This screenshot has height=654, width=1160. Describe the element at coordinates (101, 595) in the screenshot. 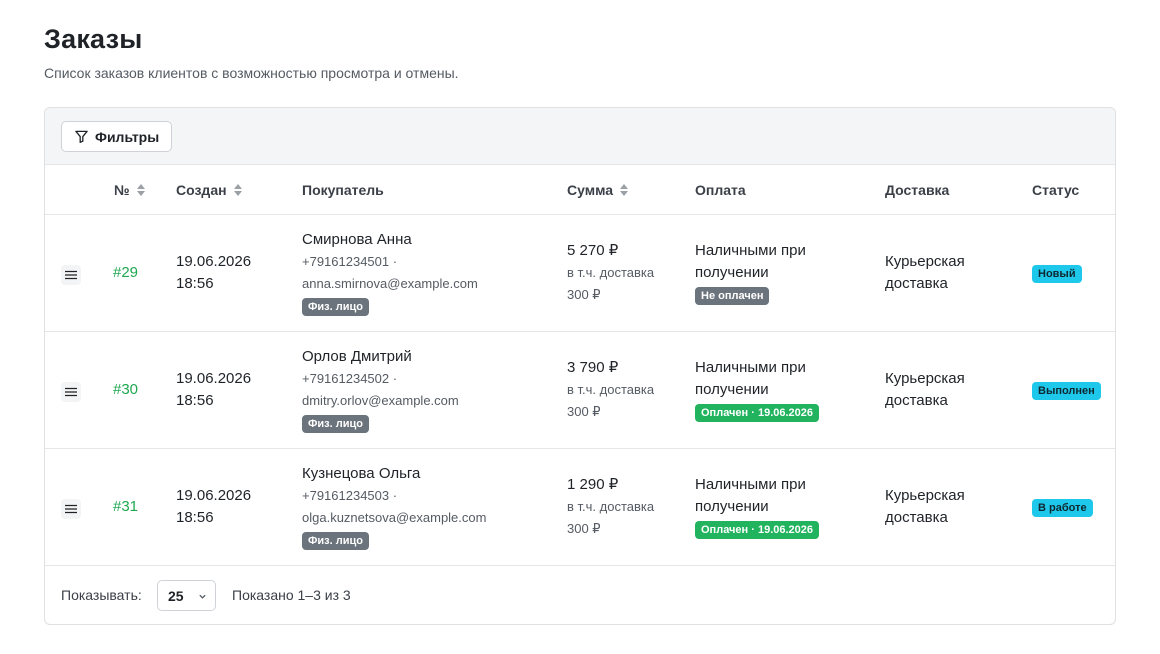

I see `page-size-label: Показывать:` at that location.